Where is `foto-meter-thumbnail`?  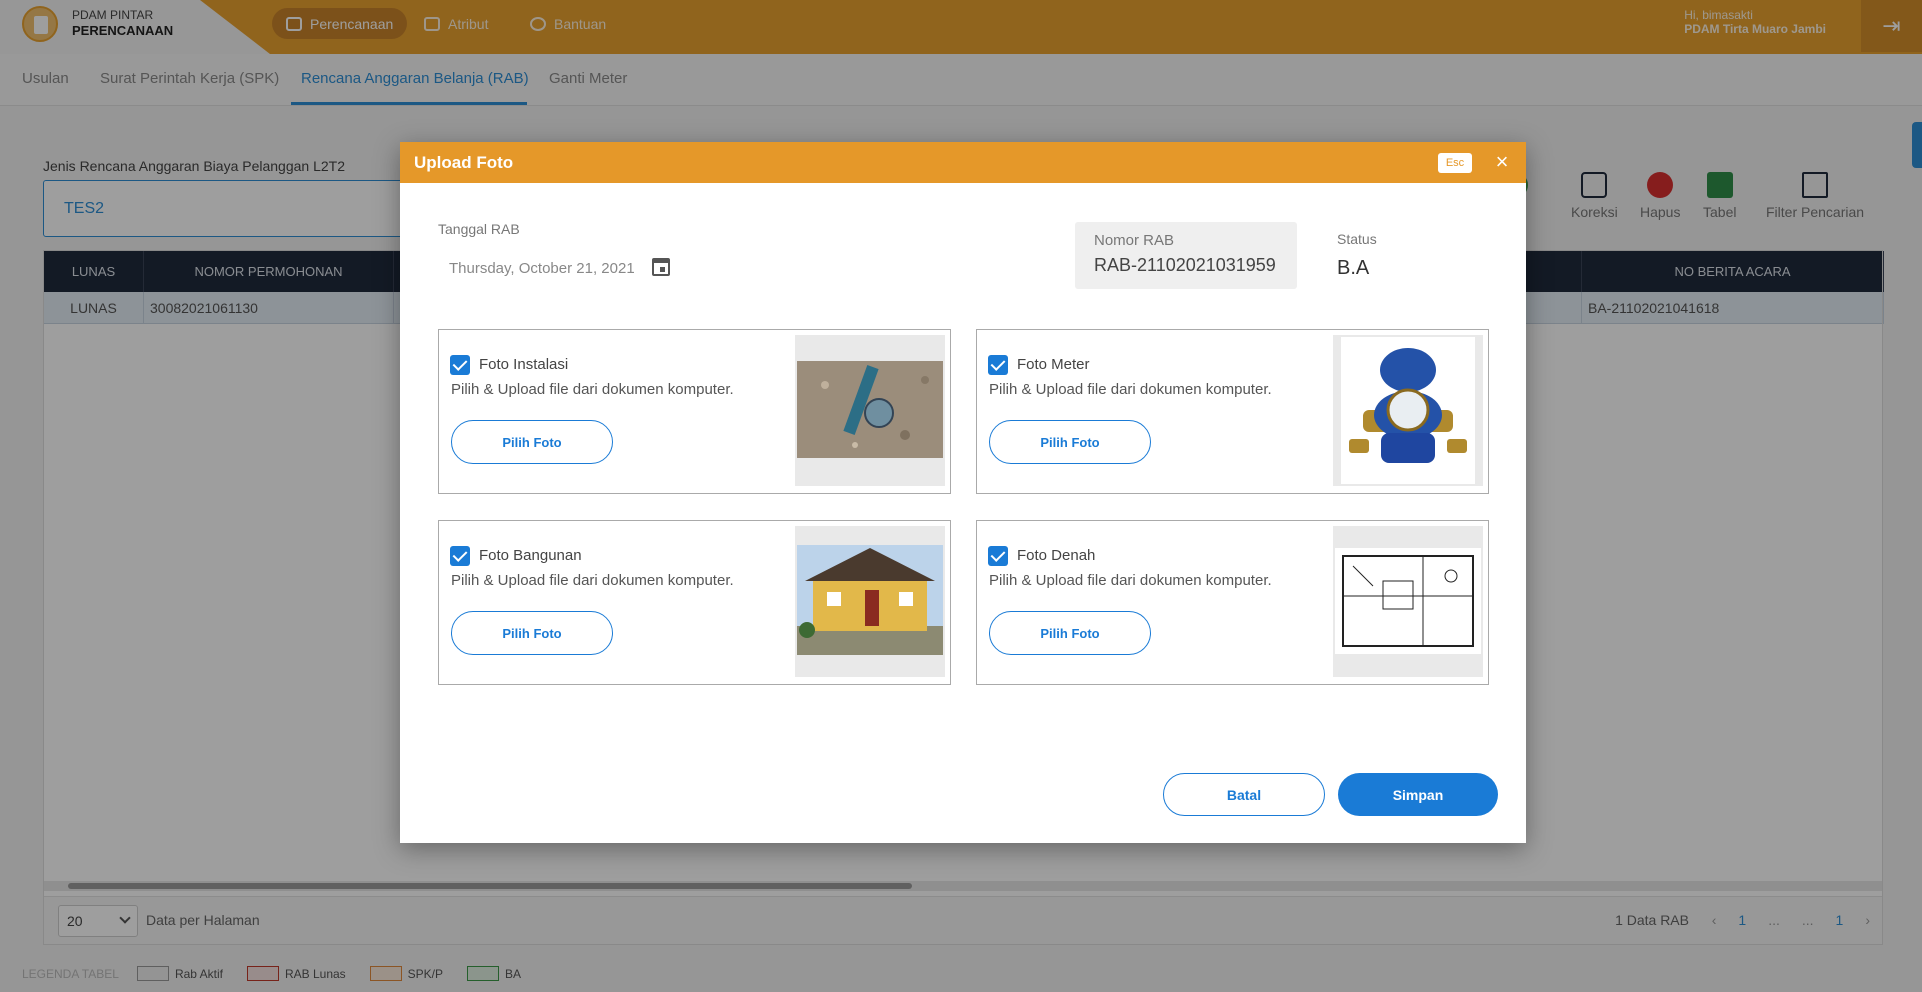 foto-meter-thumbnail is located at coordinates (1408, 410).